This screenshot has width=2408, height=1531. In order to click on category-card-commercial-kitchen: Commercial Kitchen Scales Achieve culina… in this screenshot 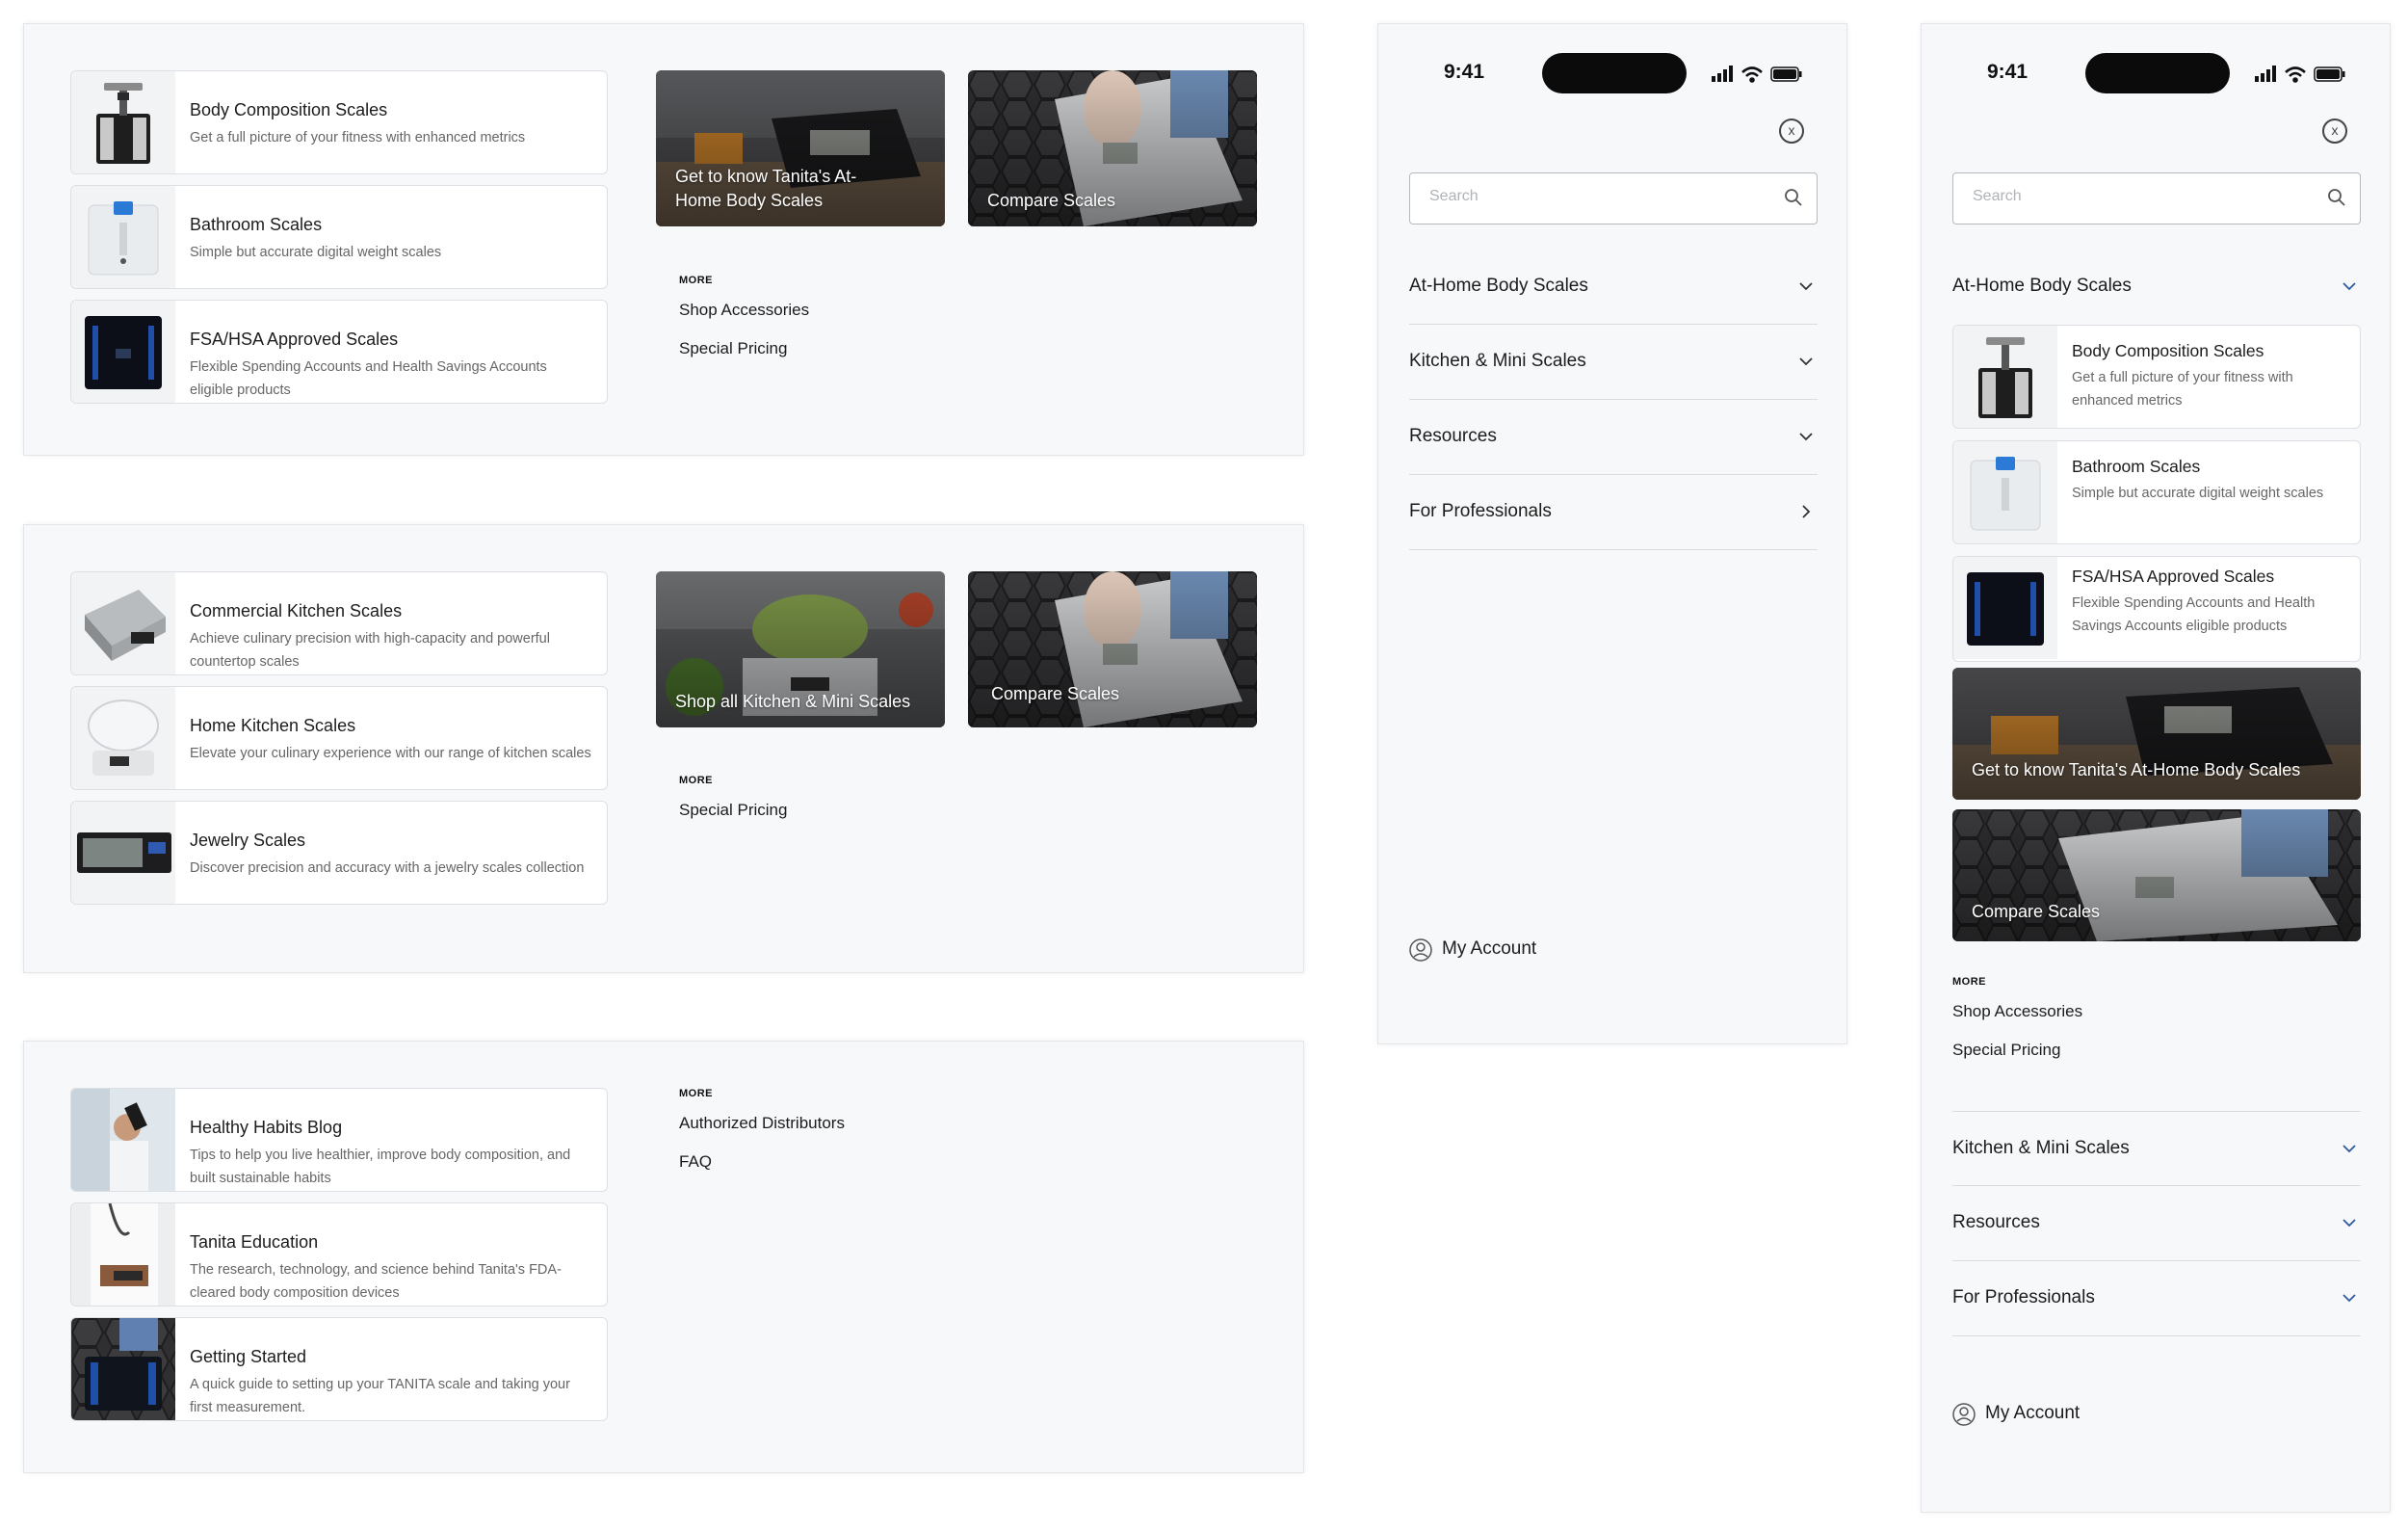, I will do `click(339, 623)`.